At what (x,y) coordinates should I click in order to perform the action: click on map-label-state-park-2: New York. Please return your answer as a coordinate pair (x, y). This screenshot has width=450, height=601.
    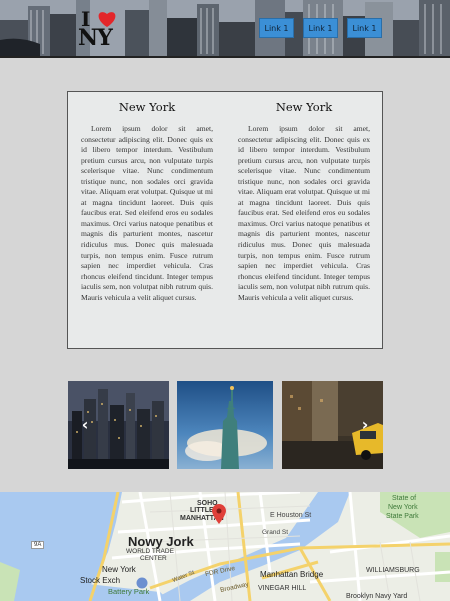
    Looking at the image, I should click on (403, 507).